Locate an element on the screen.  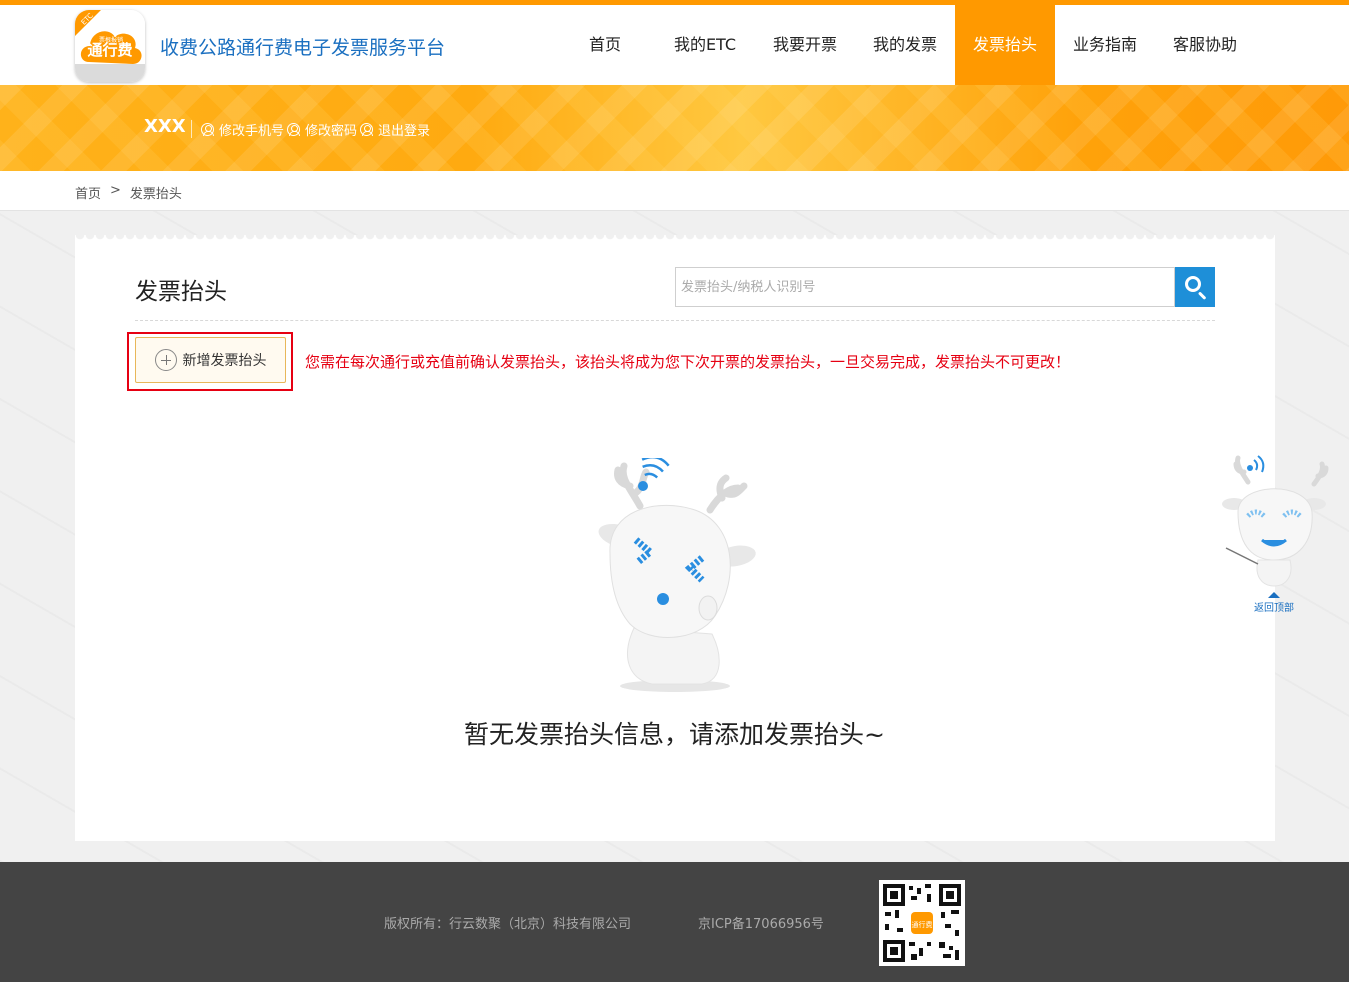
main-nav: 首页 我的ETC 我要开票 我的发票 发票抬头 业务指南 客服协助 is located at coordinates (905, 45).